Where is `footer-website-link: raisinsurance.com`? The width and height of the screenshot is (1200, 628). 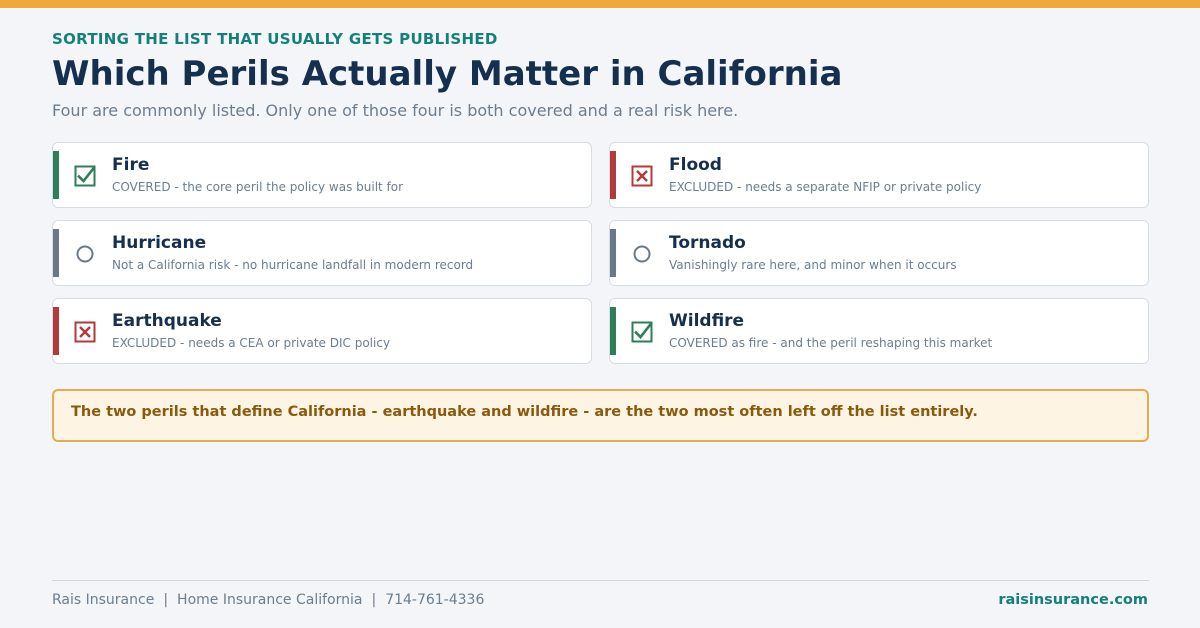
footer-website-link: raisinsurance.com is located at coordinates (1073, 600).